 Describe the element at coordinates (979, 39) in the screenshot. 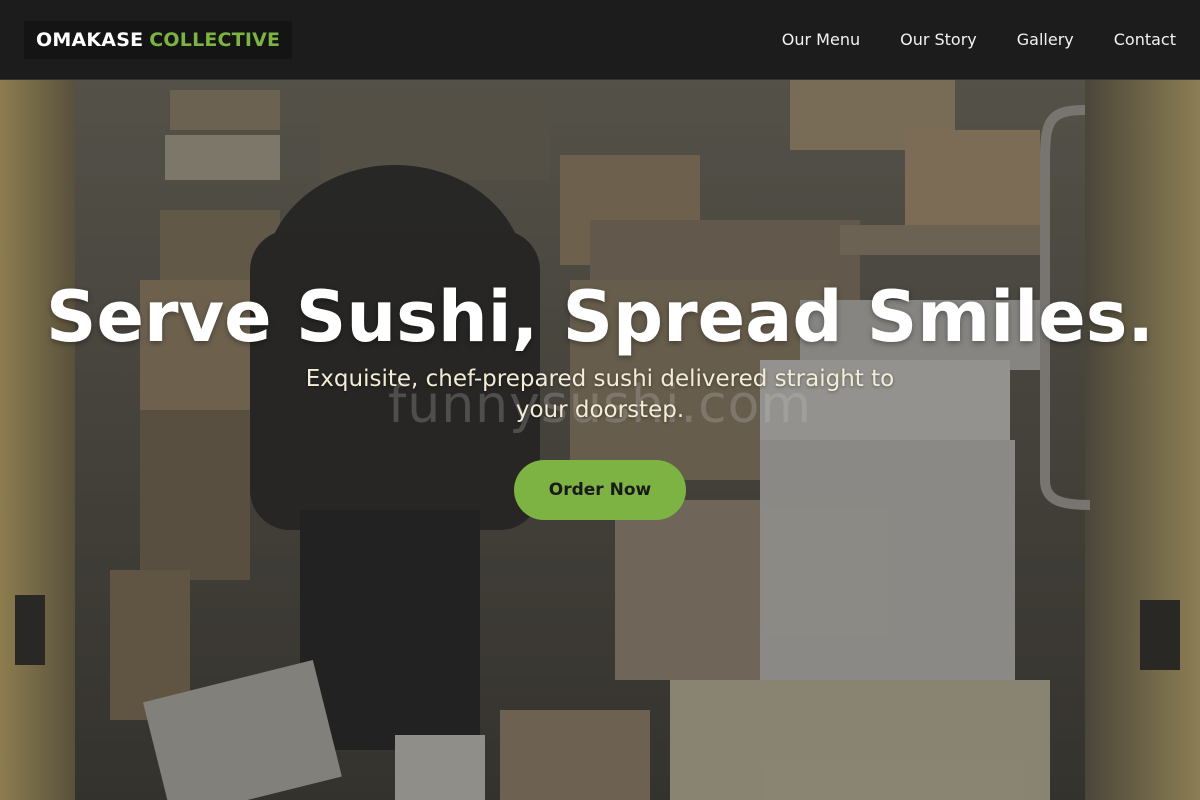

I see `main-nav: Our Menu Our Story Gallery Contact` at that location.